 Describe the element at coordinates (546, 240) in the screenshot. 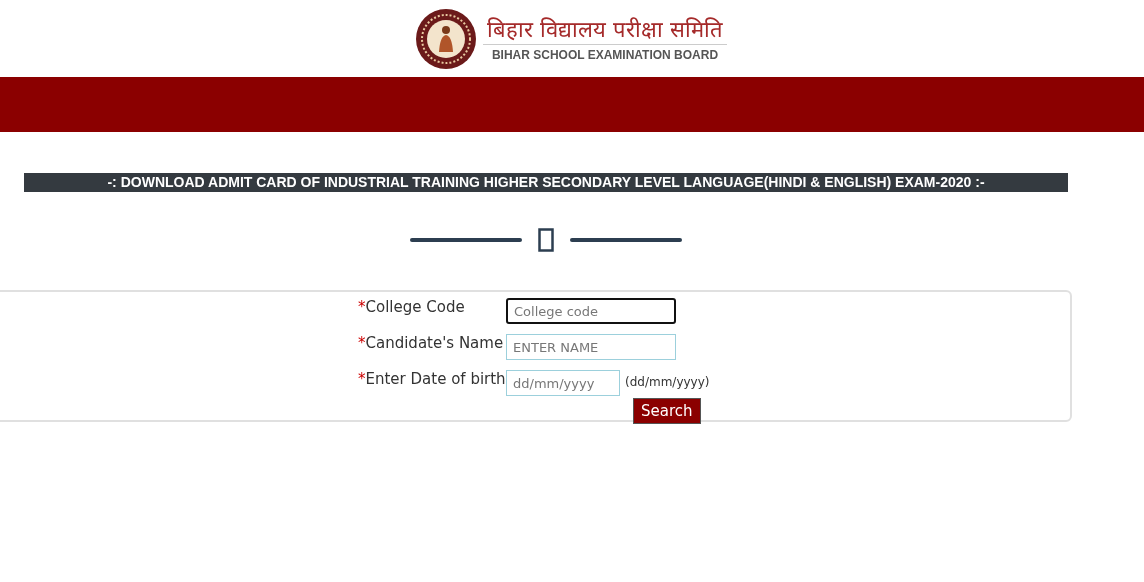

I see `placeholder-glyph-icon` at that location.